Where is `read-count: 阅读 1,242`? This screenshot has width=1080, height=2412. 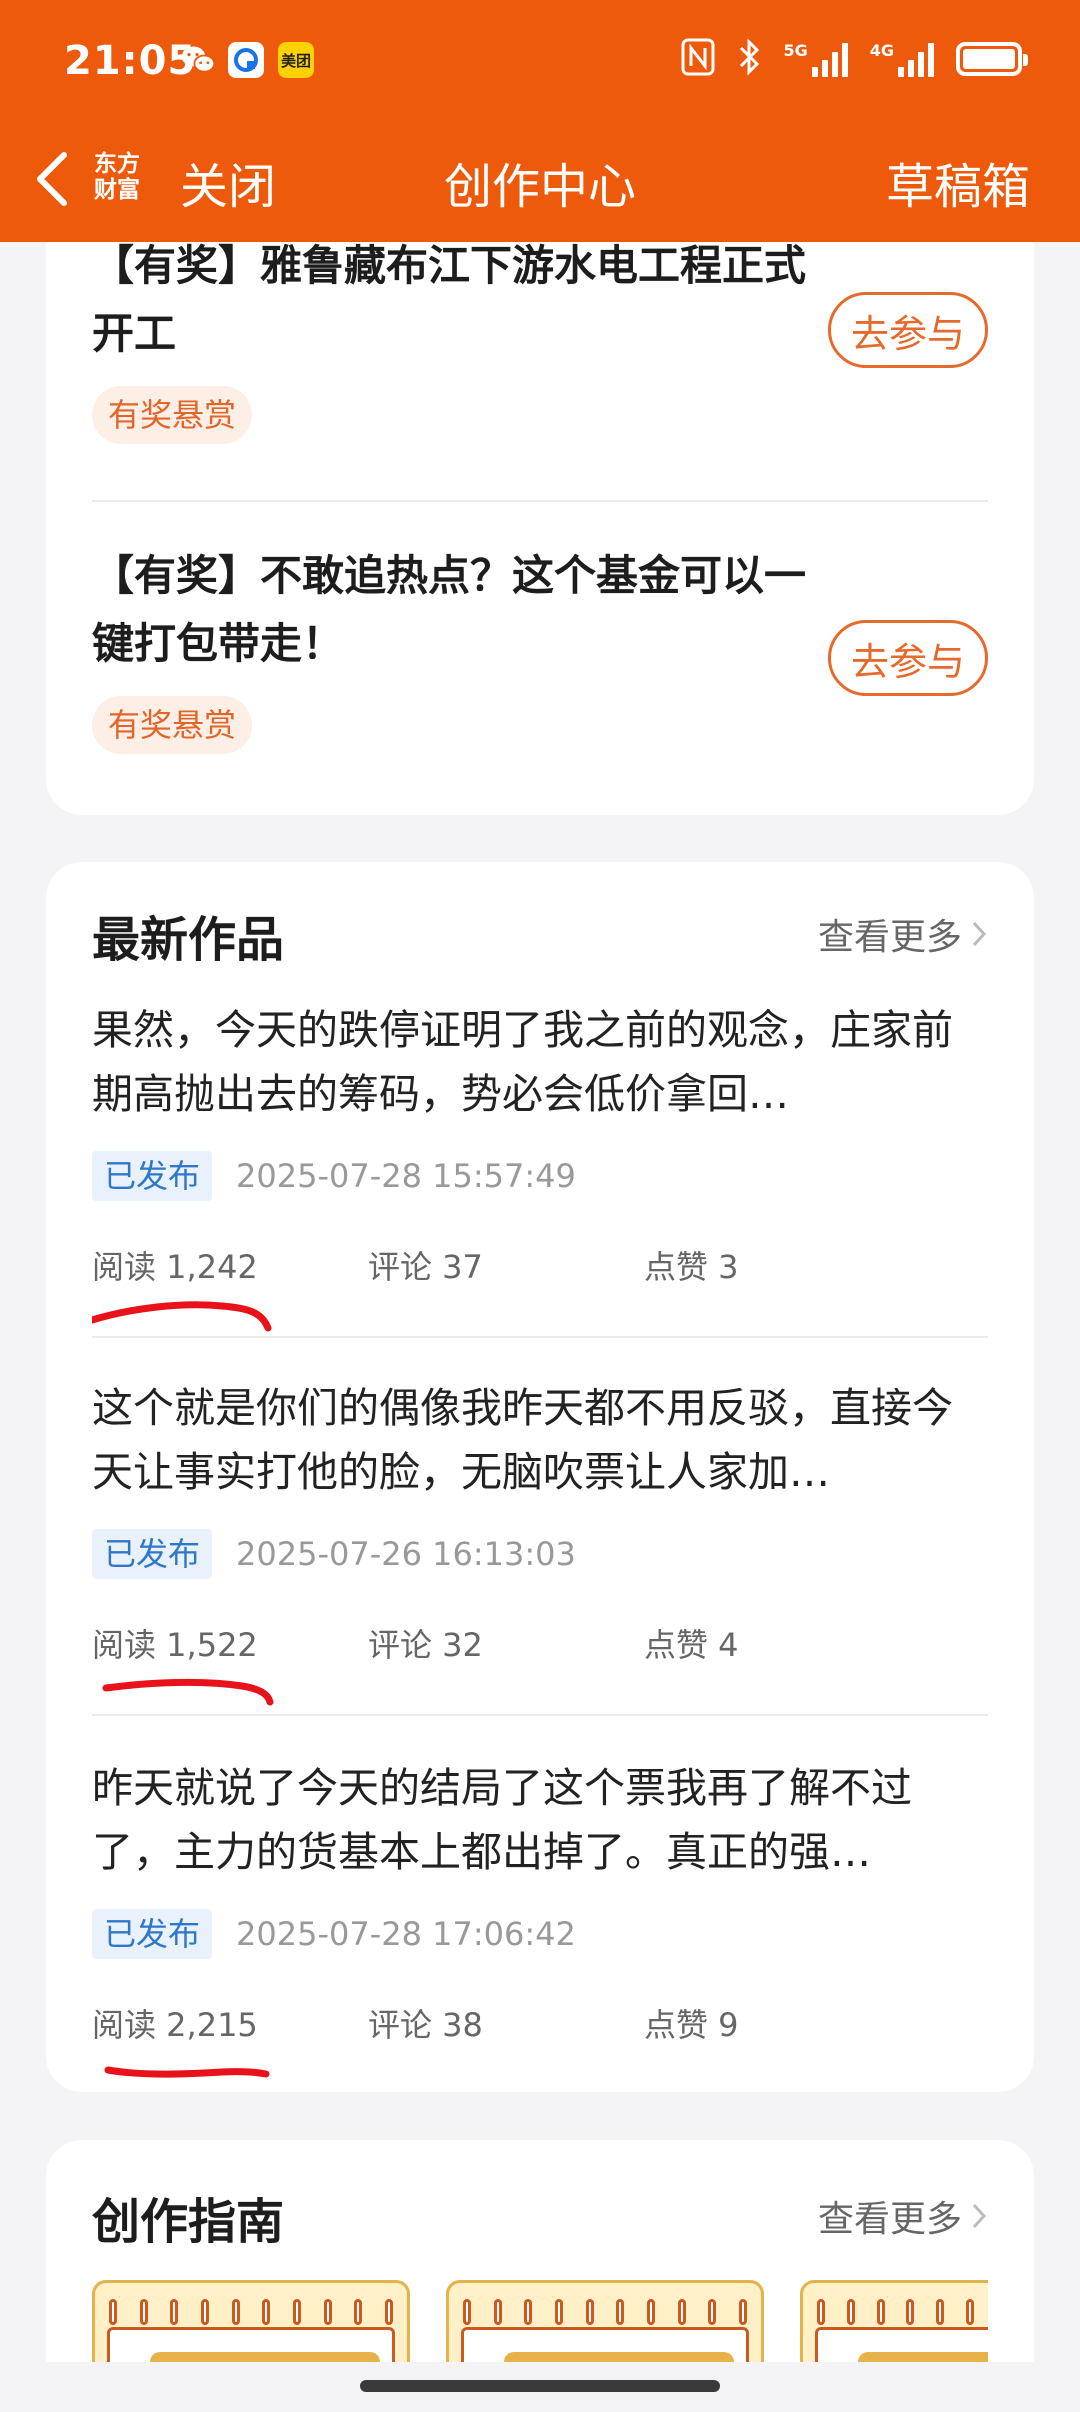
read-count: 阅读 1,242 is located at coordinates (175, 1267).